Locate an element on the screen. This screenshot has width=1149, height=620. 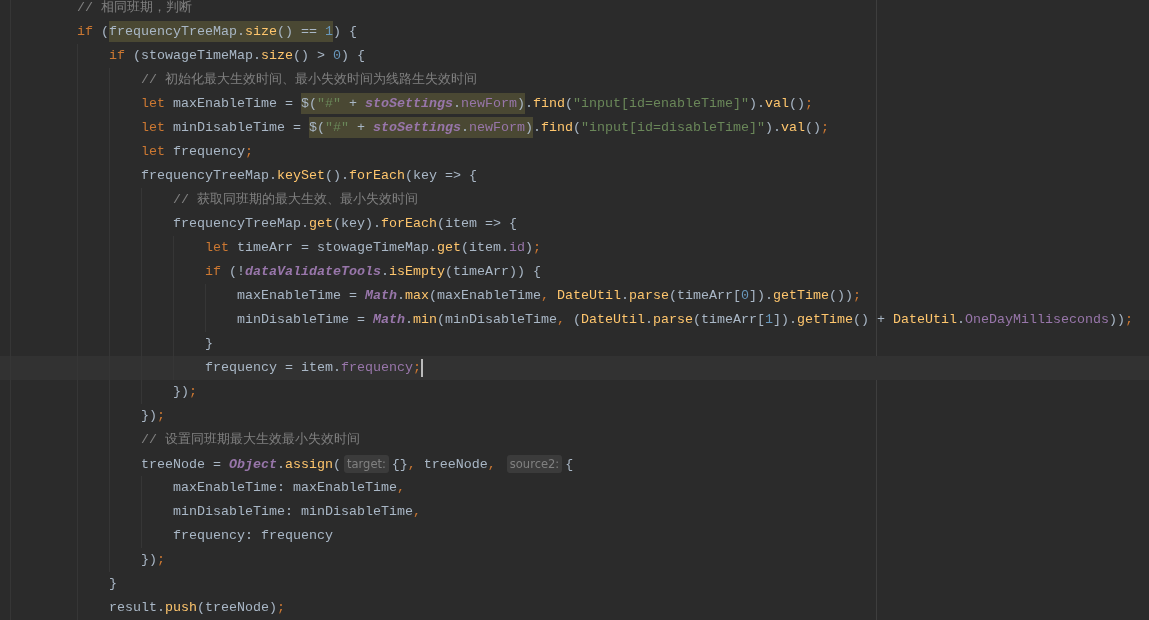
code-line: frequencyTreeMap.keySet().forEach(key => { is located at coordinates (309, 176).